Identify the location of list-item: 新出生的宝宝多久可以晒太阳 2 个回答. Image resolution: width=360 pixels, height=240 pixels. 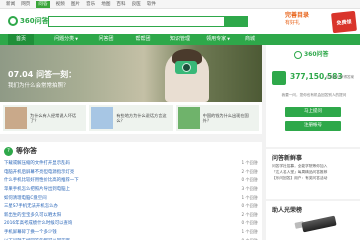
(131, 215).